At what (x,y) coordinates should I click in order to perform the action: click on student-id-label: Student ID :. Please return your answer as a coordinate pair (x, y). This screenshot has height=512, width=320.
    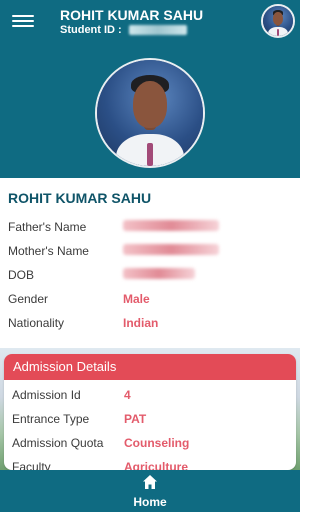
    Looking at the image, I should click on (91, 30).